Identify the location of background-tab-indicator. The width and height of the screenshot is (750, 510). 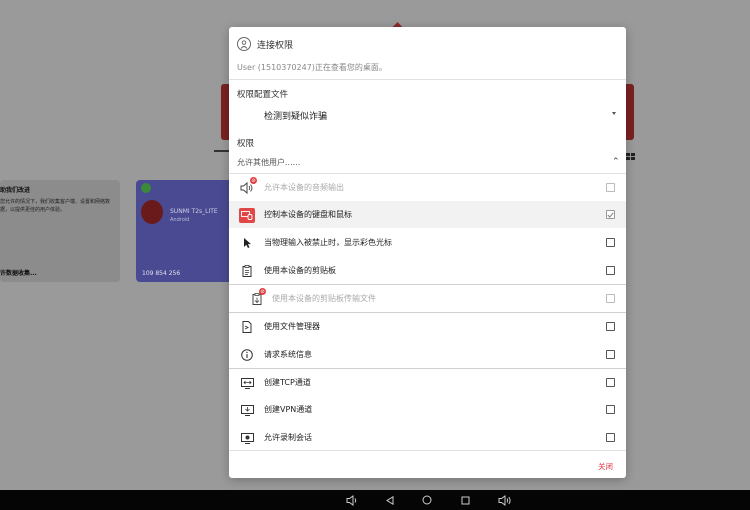
(222, 151).